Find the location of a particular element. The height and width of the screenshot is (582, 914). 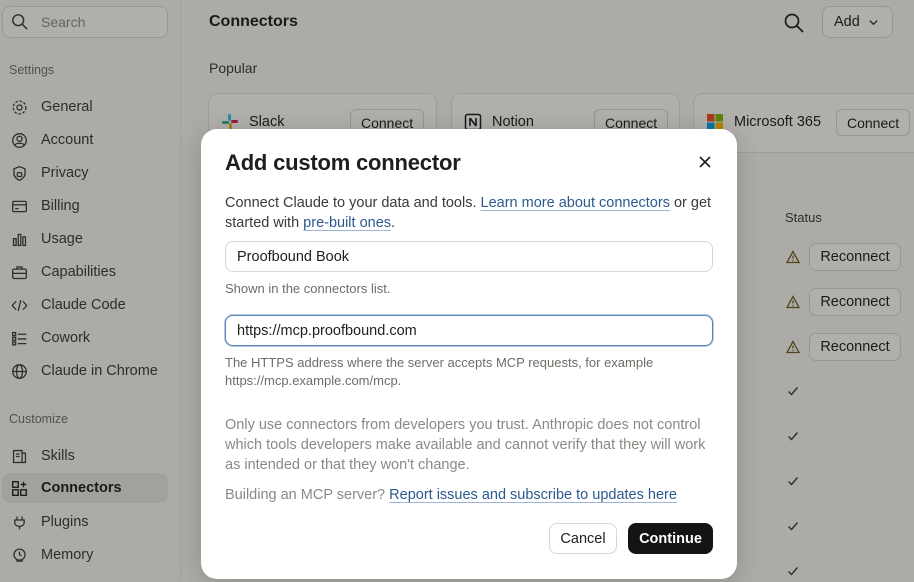

continue-button: Continue is located at coordinates (670, 538).